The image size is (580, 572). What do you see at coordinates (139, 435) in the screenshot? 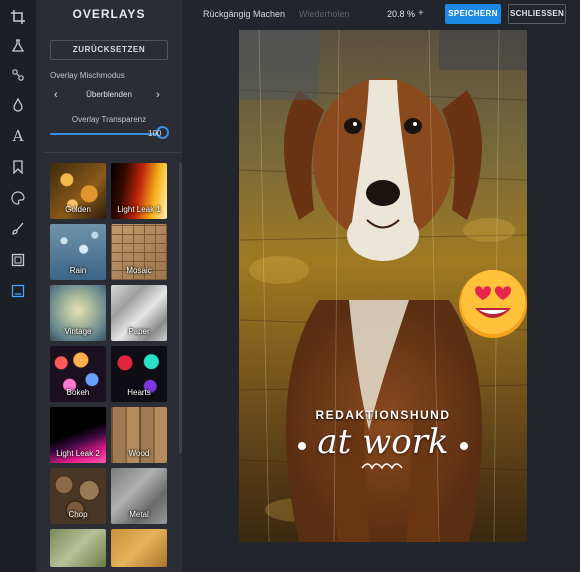
I see `overlay-tile-wood: Wood` at bounding box center [139, 435].